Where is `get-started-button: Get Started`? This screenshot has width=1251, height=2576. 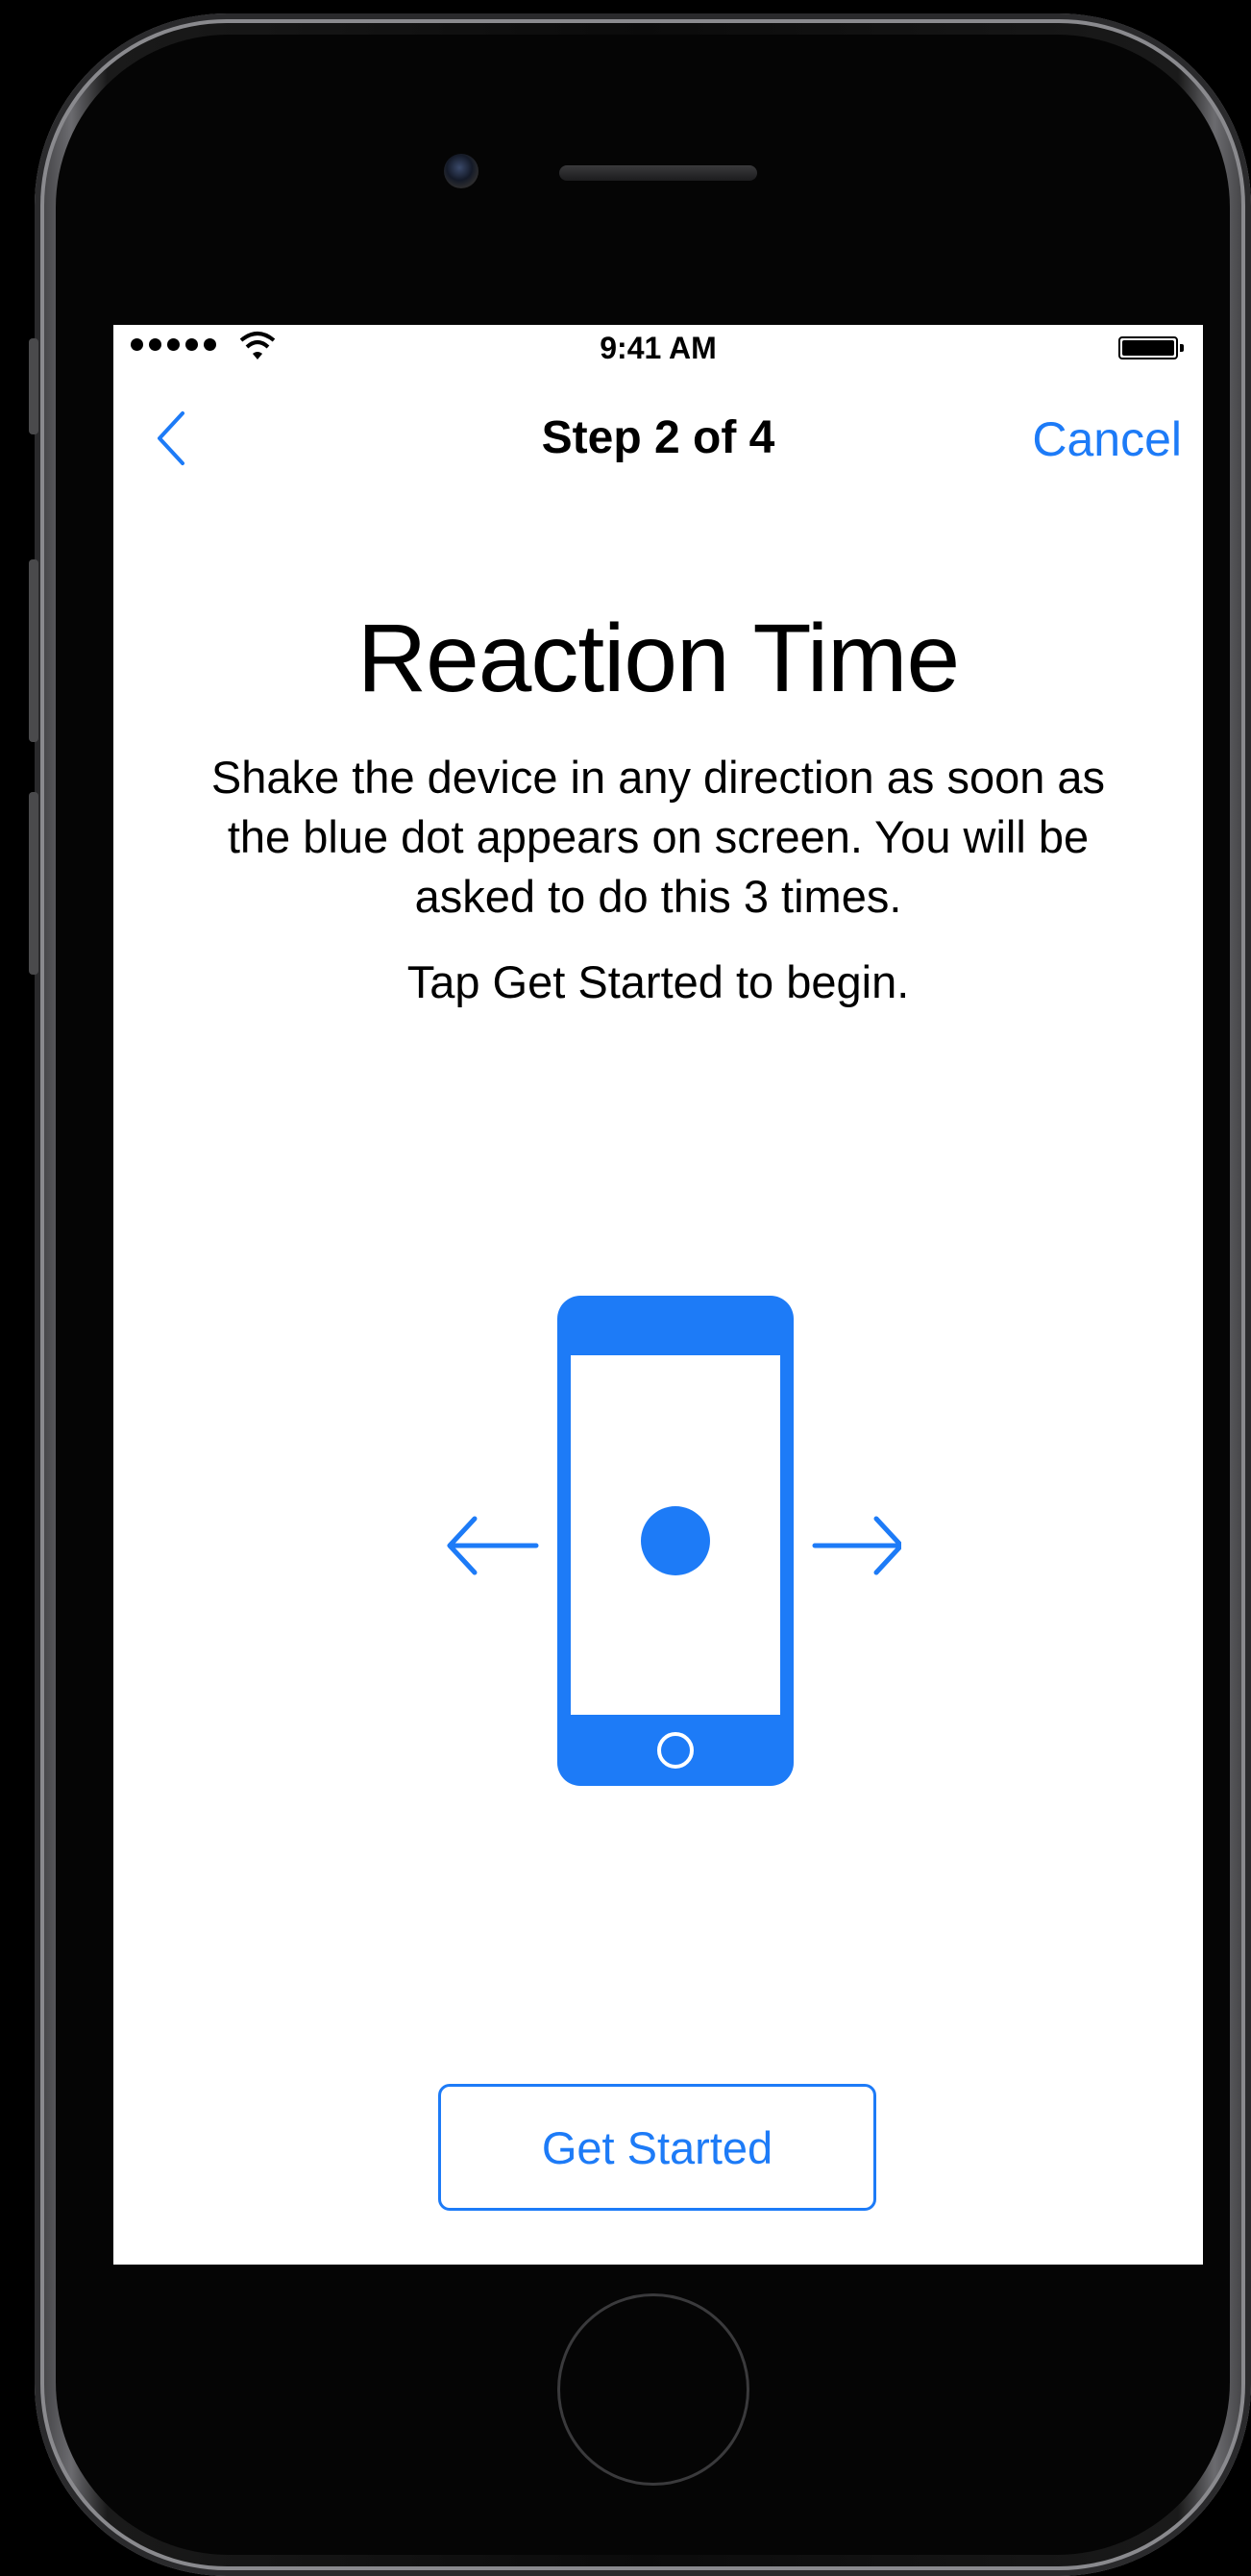 get-started-button: Get Started is located at coordinates (657, 2147).